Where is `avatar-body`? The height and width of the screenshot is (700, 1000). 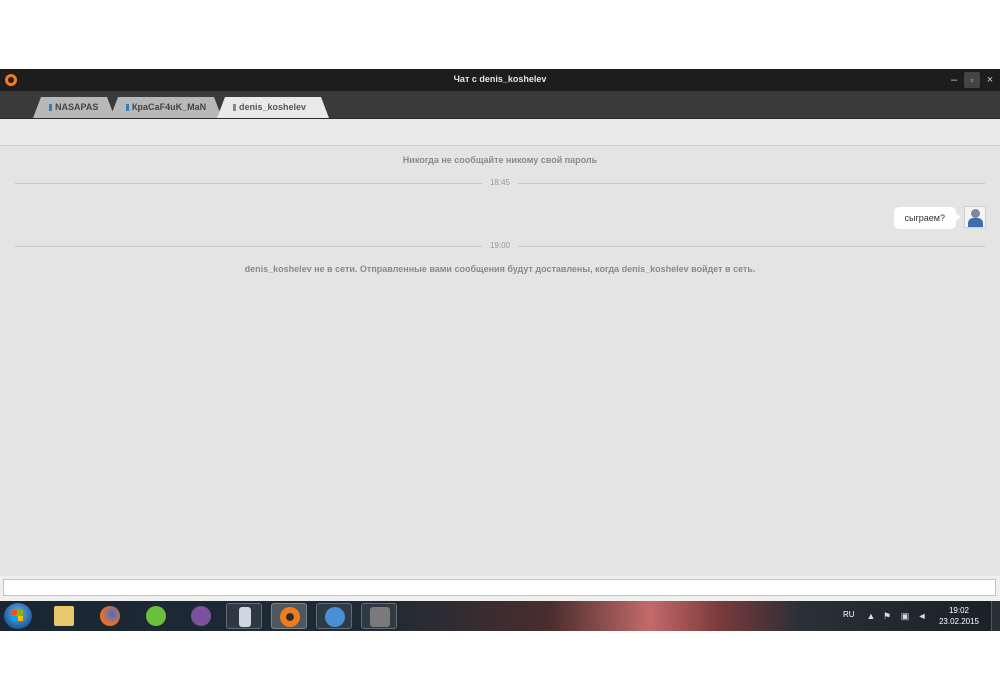
avatar-body is located at coordinates (975, 222).